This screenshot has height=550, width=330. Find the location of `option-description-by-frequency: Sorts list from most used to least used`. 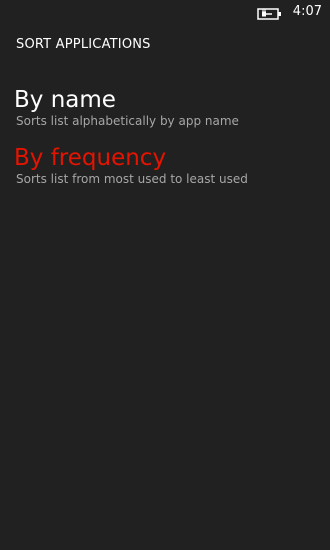

option-description-by-frequency: Sorts list from most used to least used is located at coordinates (132, 179).